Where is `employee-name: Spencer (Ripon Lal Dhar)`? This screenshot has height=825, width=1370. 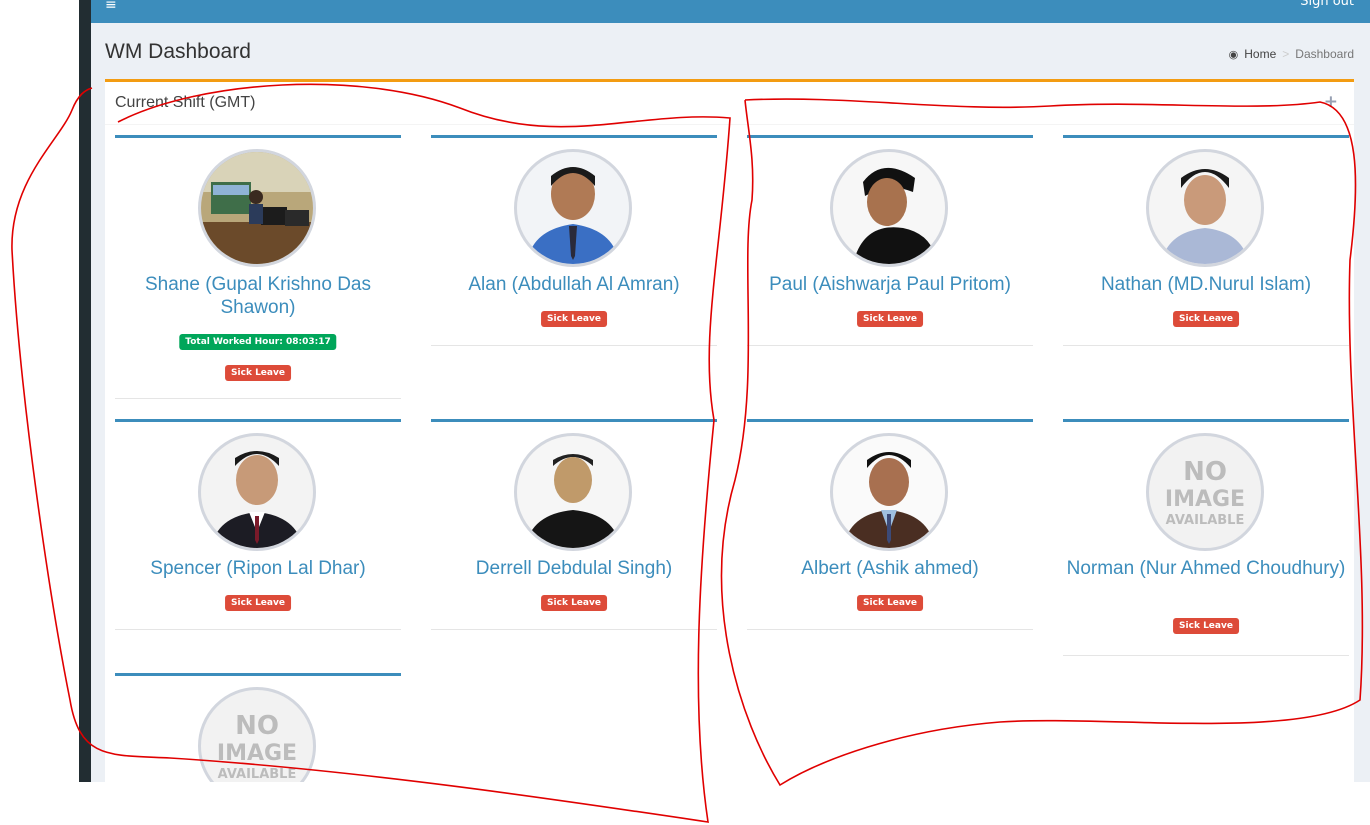
employee-name: Spencer (Ripon Lal Dhar) is located at coordinates (258, 568).